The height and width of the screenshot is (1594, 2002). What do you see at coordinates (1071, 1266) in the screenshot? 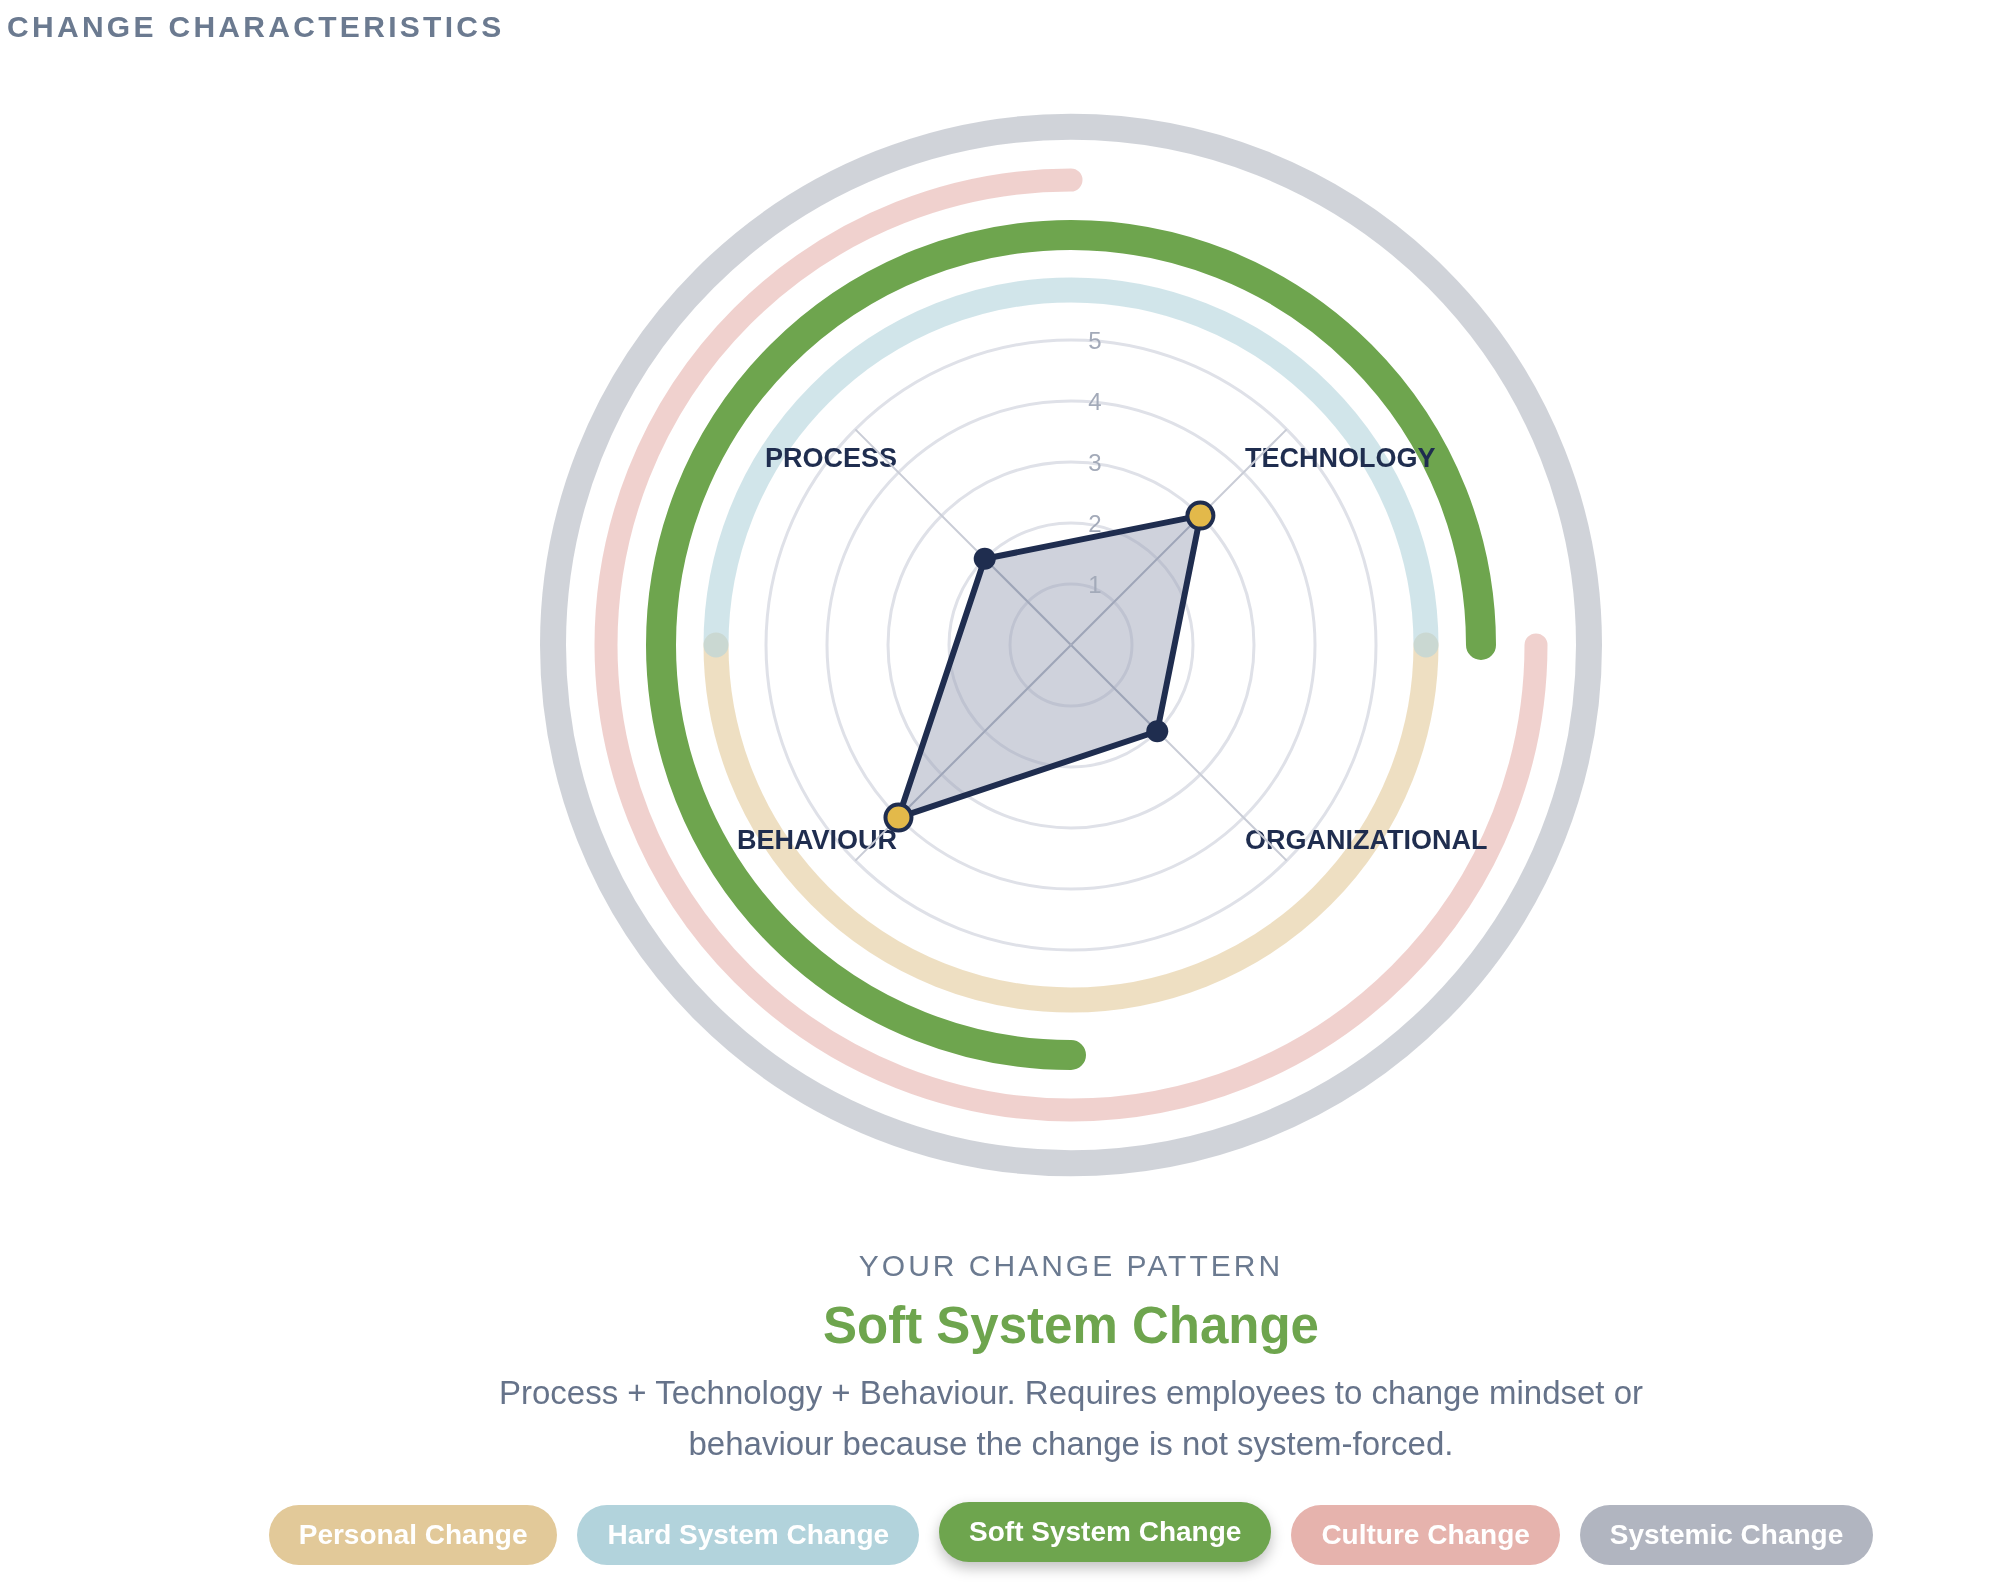
I see `eyebrow-label: YOUR CHANGE PATTERN` at bounding box center [1071, 1266].